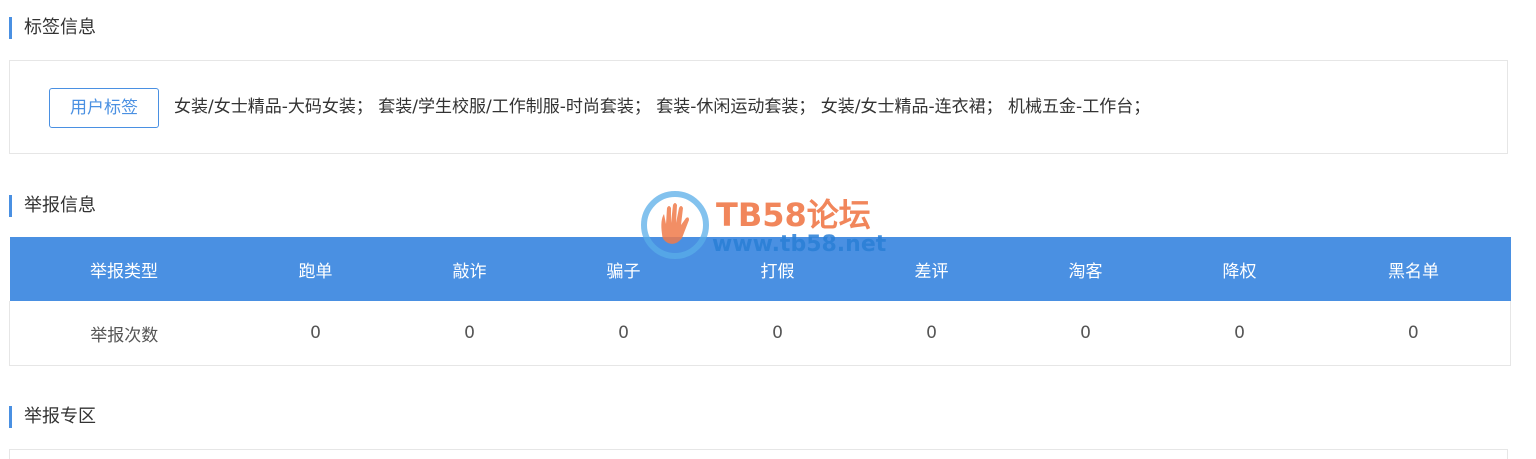 The image size is (1536, 459). I want to click on report-zone-panel, so click(758, 454).